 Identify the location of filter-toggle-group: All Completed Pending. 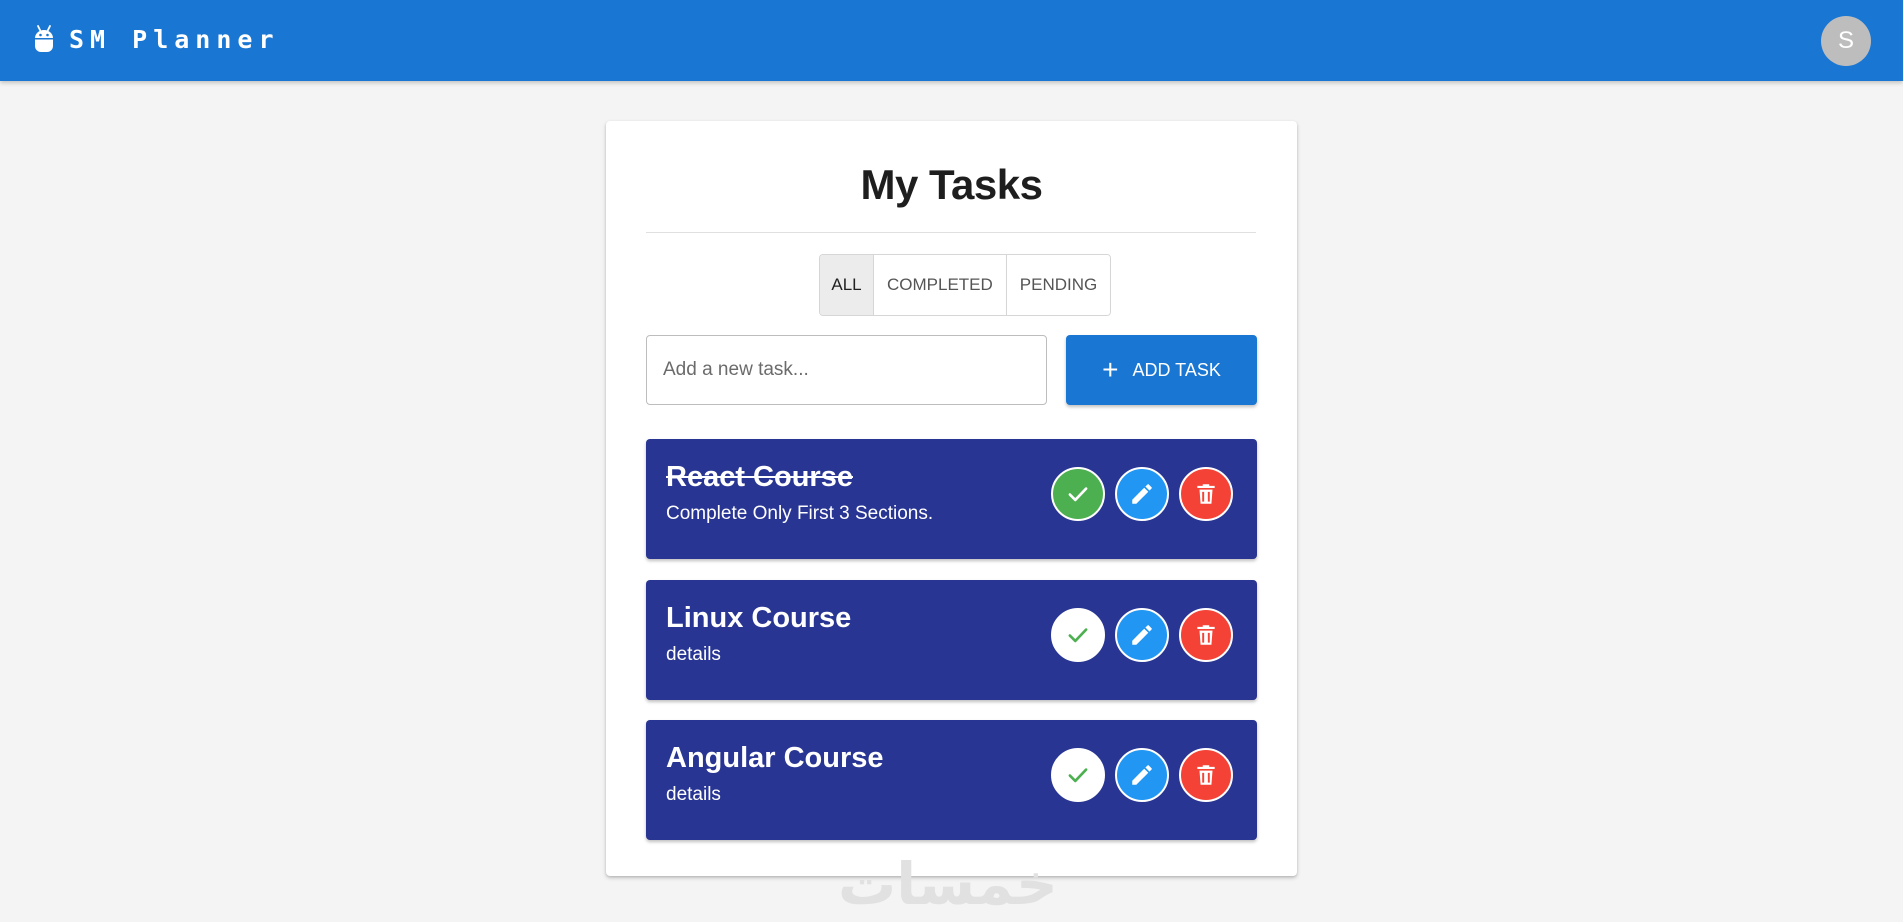
(965, 285).